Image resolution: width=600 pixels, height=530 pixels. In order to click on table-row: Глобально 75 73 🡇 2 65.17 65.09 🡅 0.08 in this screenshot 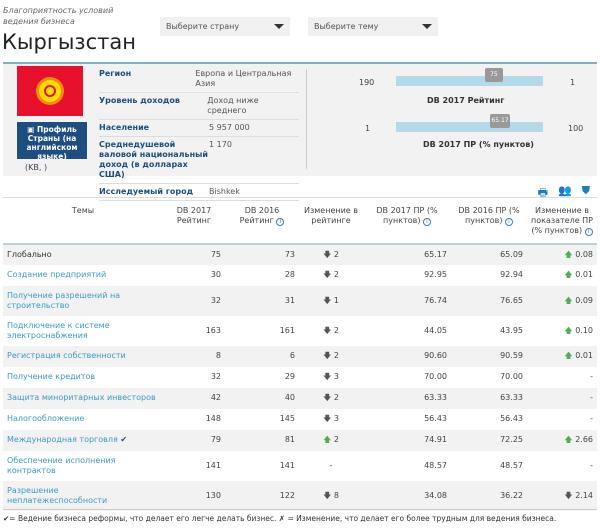, I will do `click(300, 254)`.